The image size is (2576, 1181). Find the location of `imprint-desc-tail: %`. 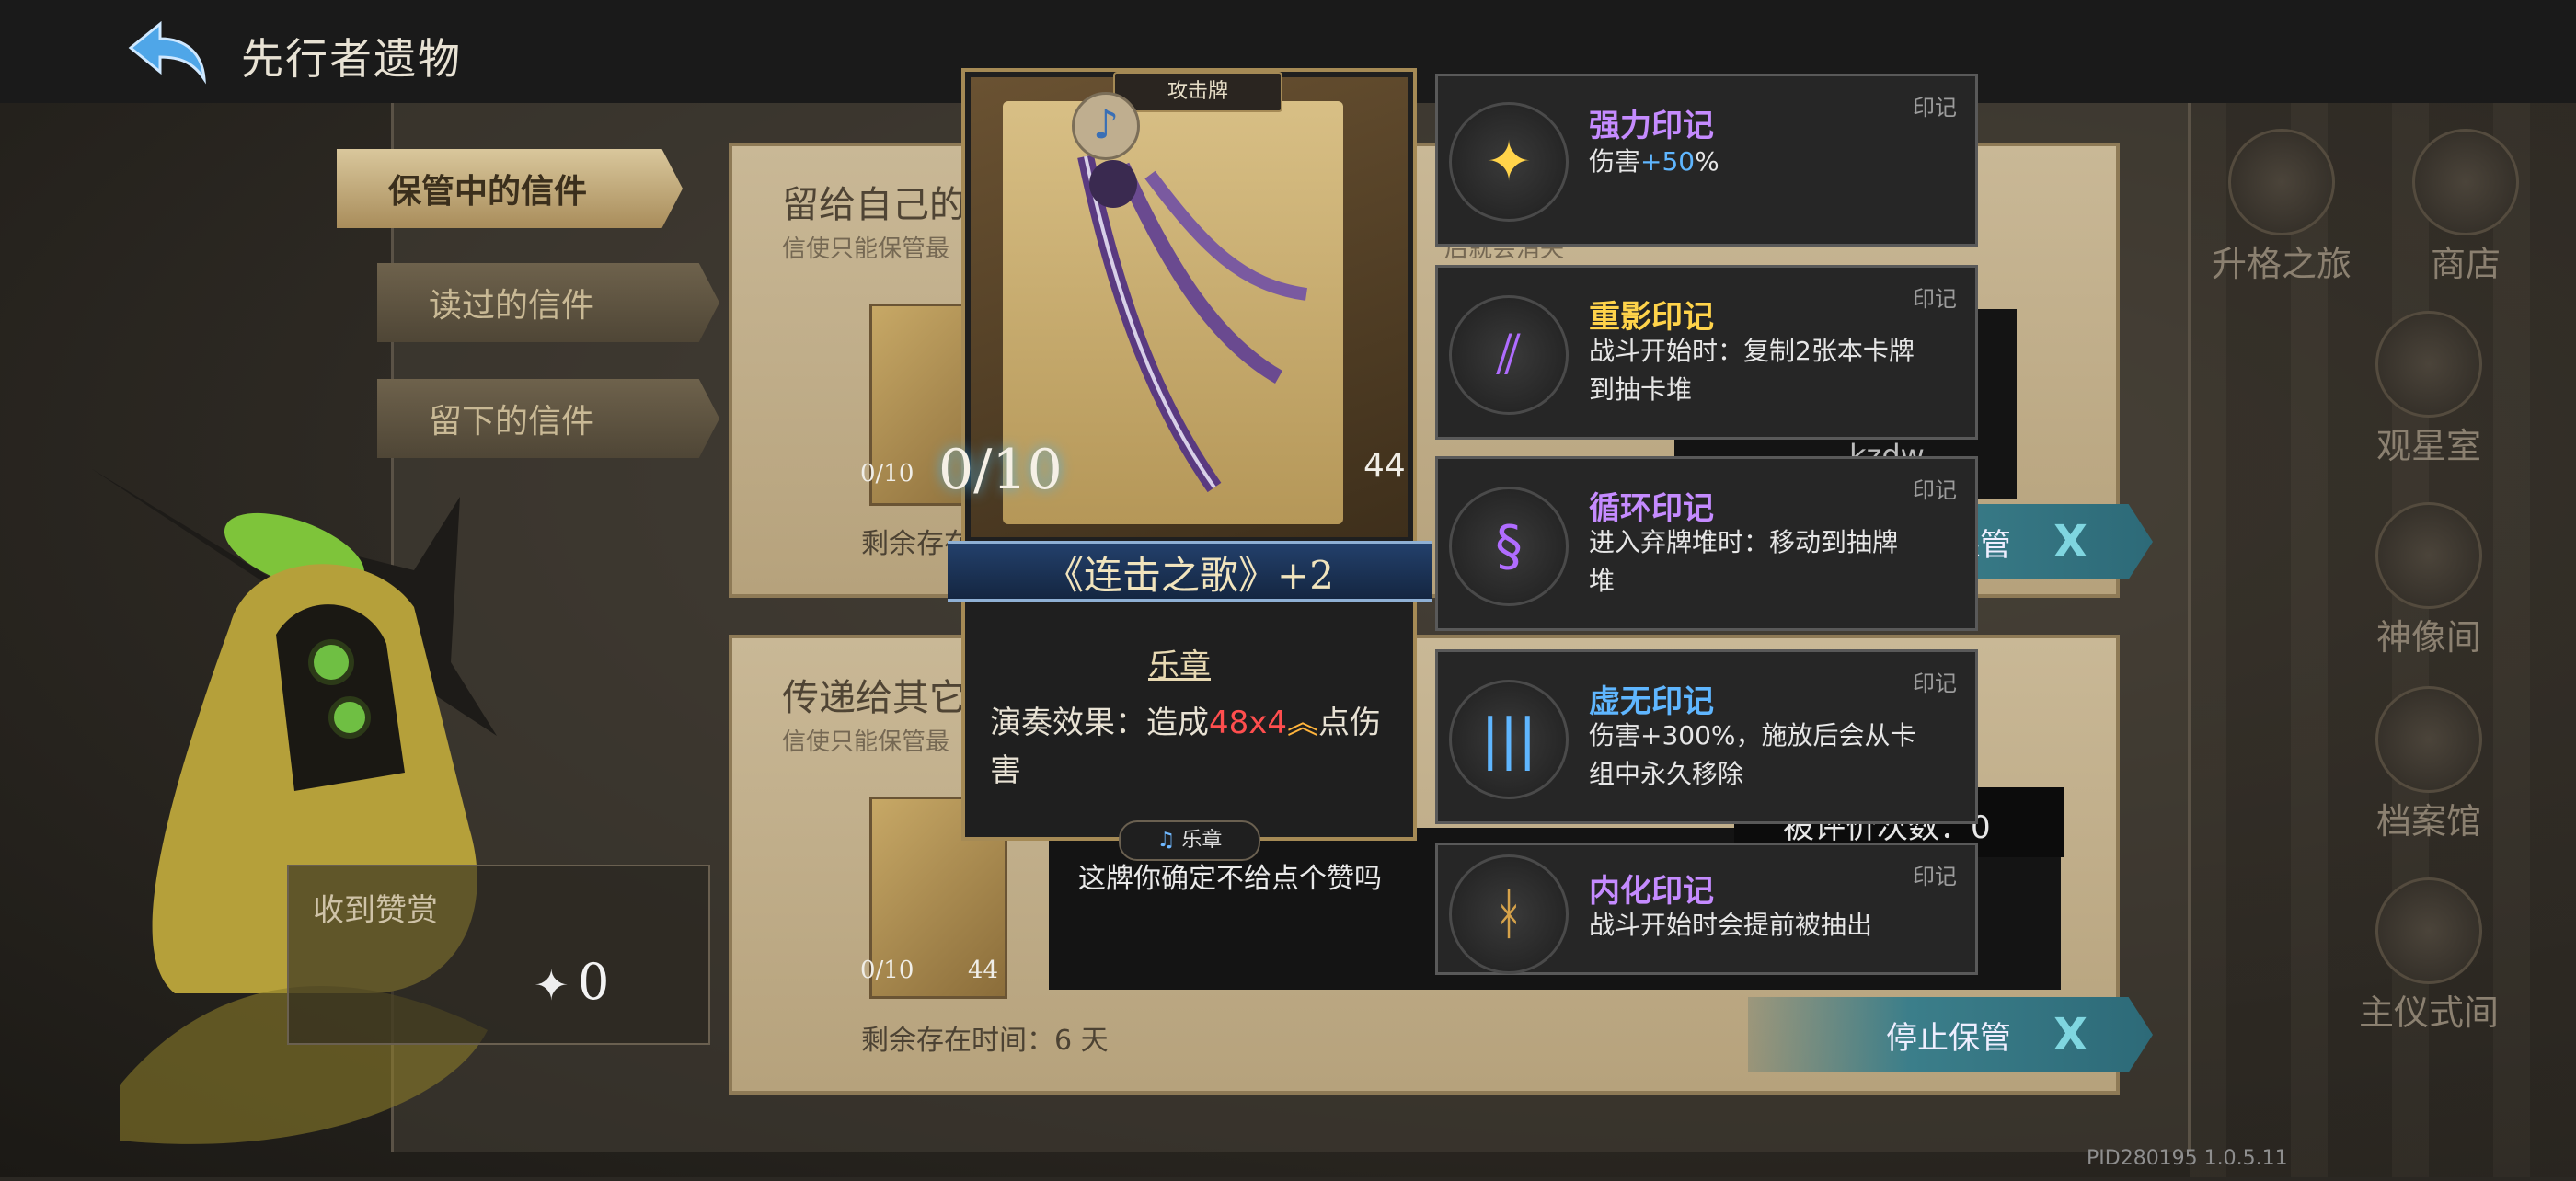

imprint-desc-tail: % is located at coordinates (1707, 161).